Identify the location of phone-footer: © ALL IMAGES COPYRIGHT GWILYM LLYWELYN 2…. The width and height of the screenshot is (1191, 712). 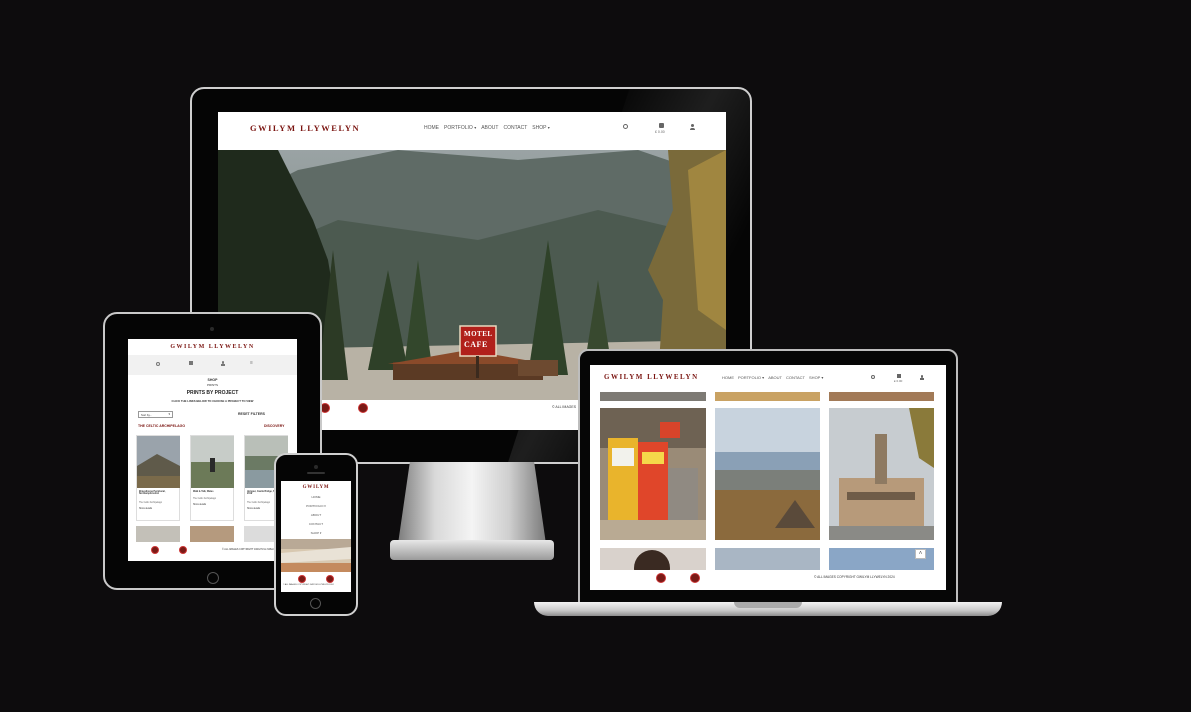
(316, 582).